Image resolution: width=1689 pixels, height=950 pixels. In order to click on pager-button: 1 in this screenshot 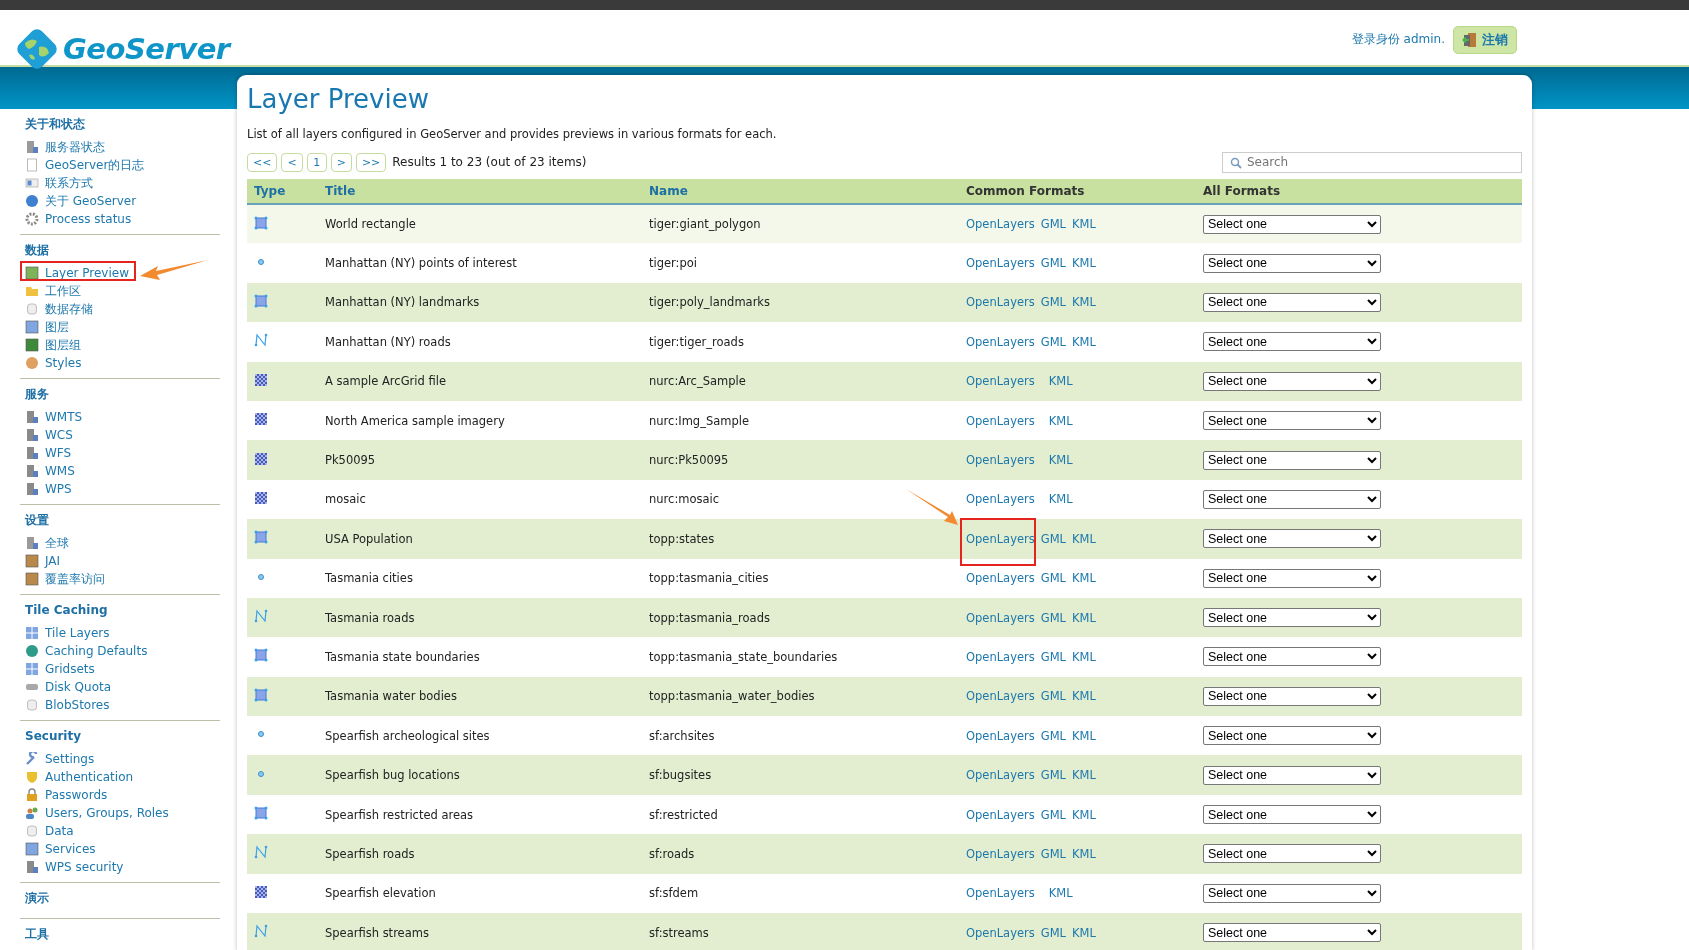, I will do `click(316, 162)`.